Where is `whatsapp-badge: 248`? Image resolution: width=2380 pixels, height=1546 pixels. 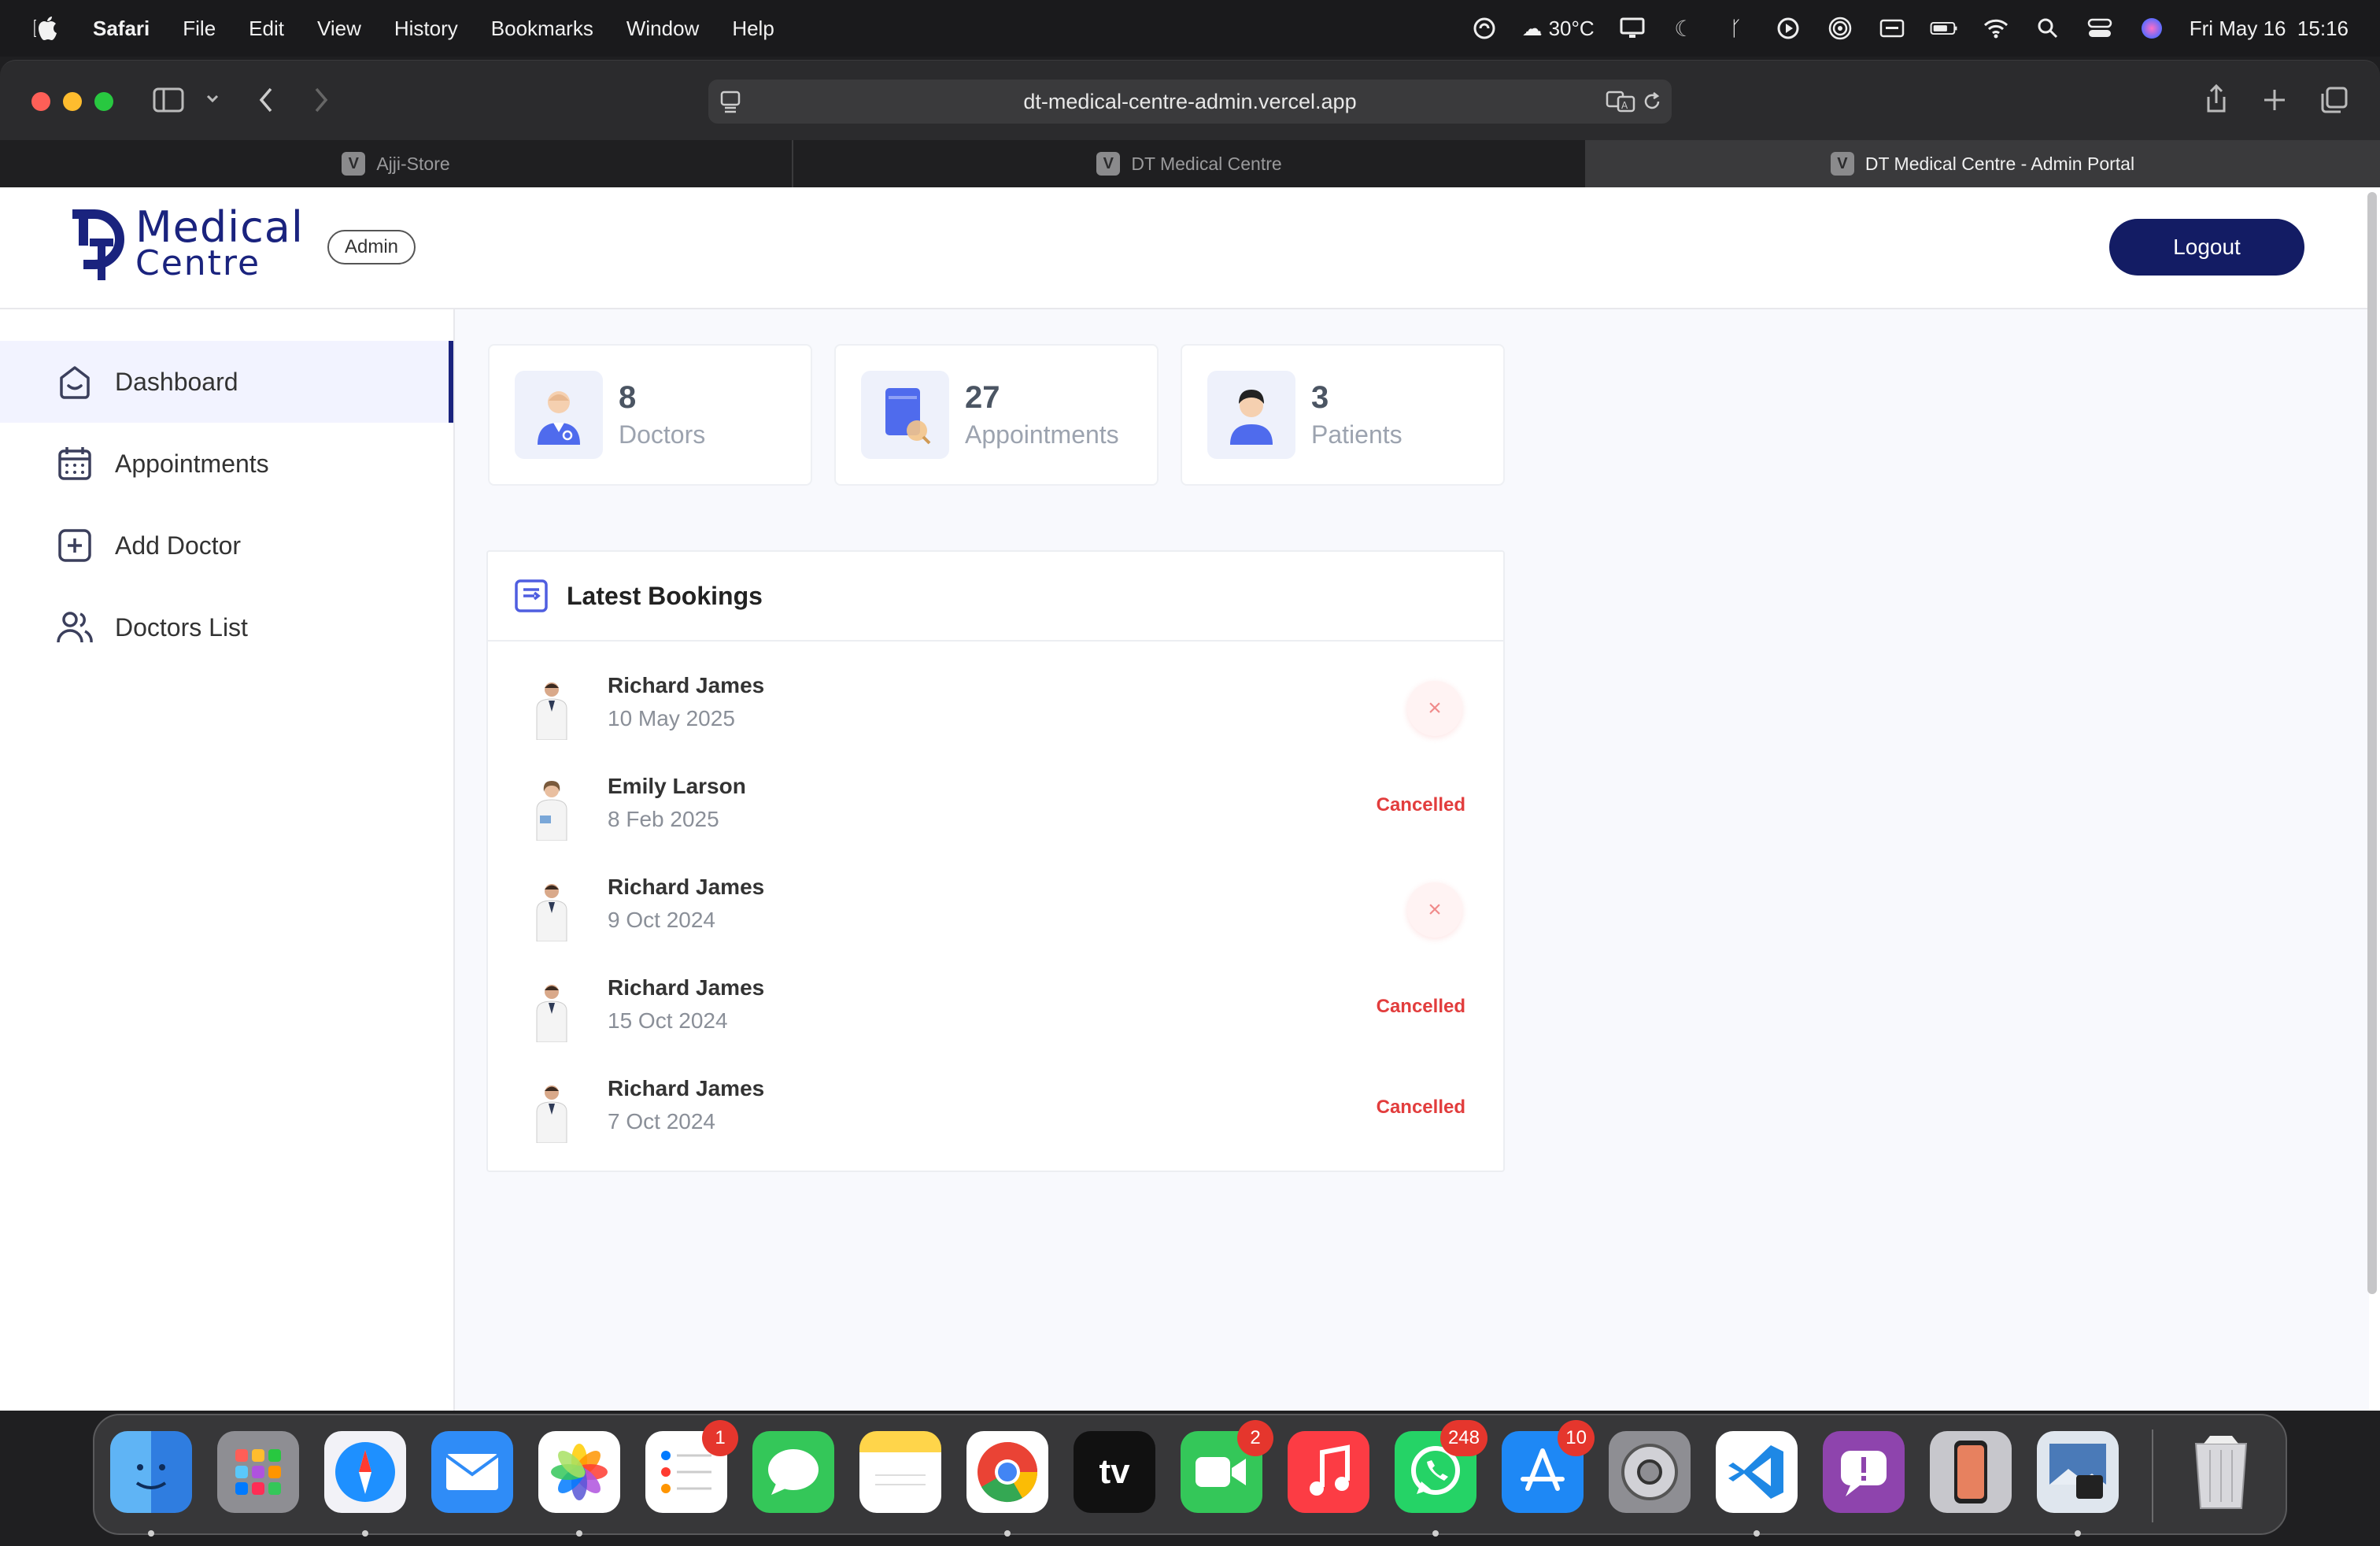 whatsapp-badge: 248 is located at coordinates (1463, 1438).